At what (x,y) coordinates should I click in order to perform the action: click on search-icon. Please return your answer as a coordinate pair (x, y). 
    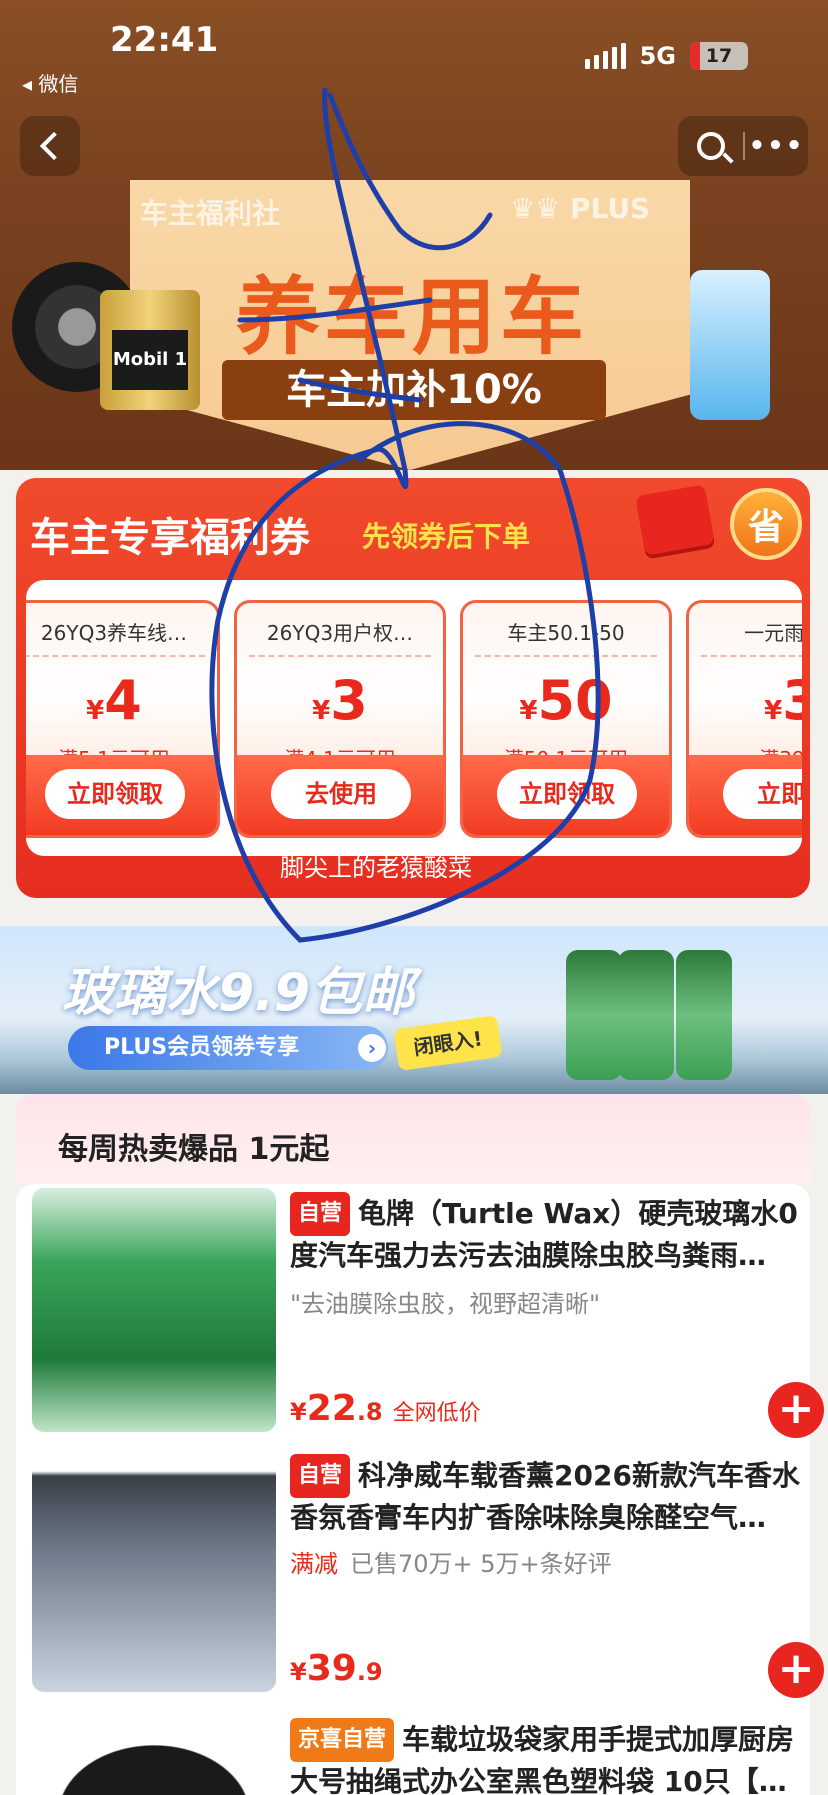
    Looking at the image, I should click on (710, 146).